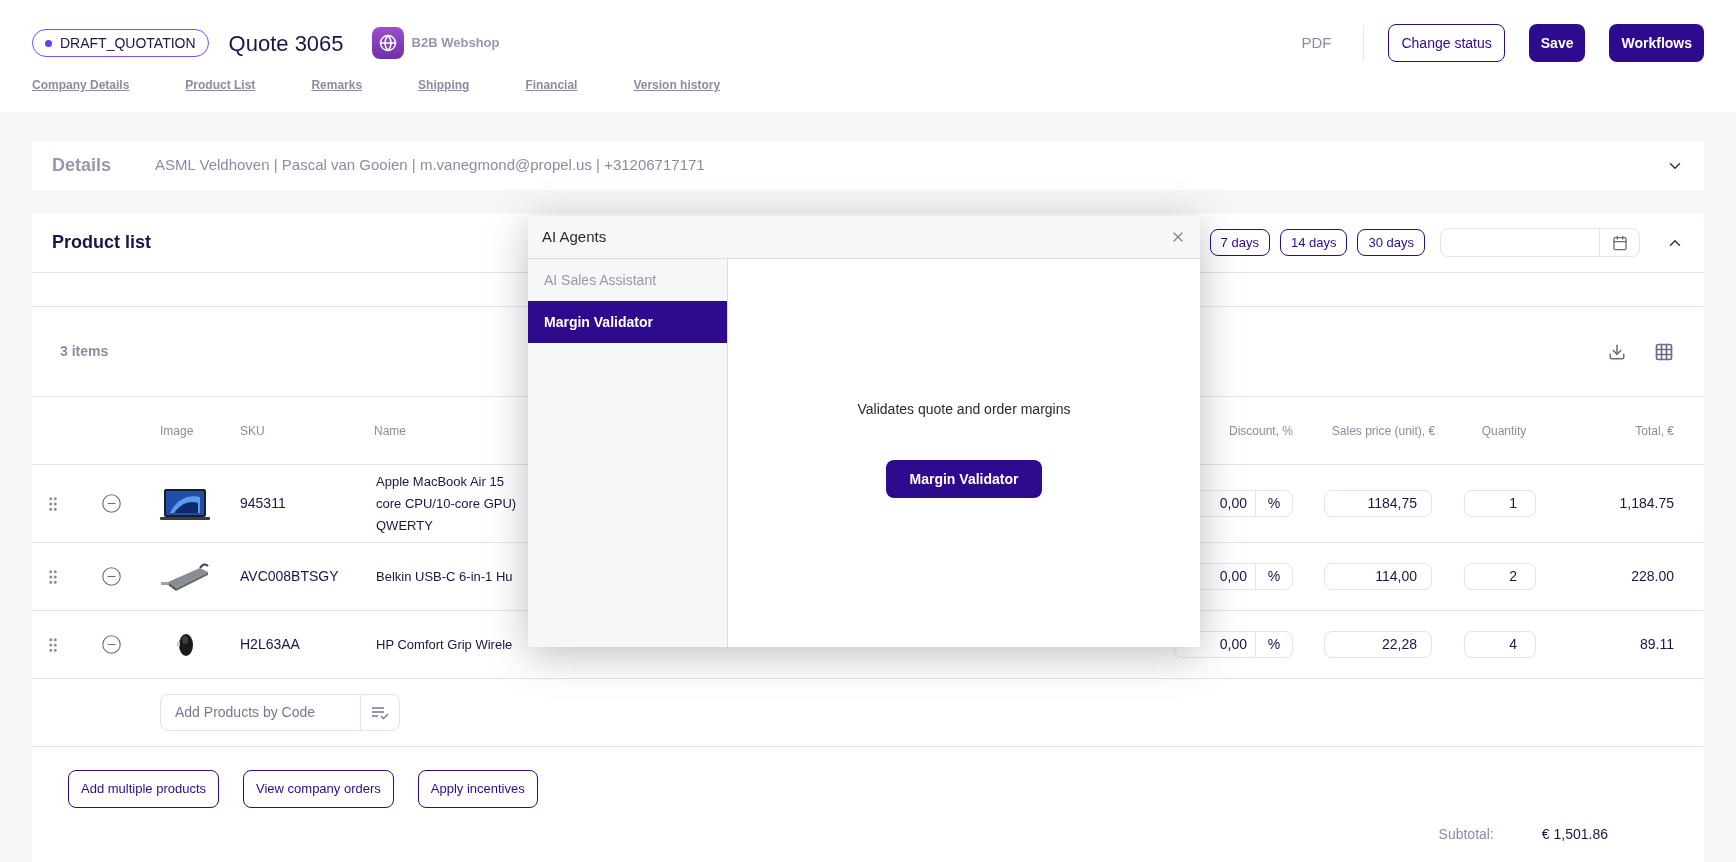  What do you see at coordinates (1260, 430) in the screenshot?
I see `column-header: Discount, %` at bounding box center [1260, 430].